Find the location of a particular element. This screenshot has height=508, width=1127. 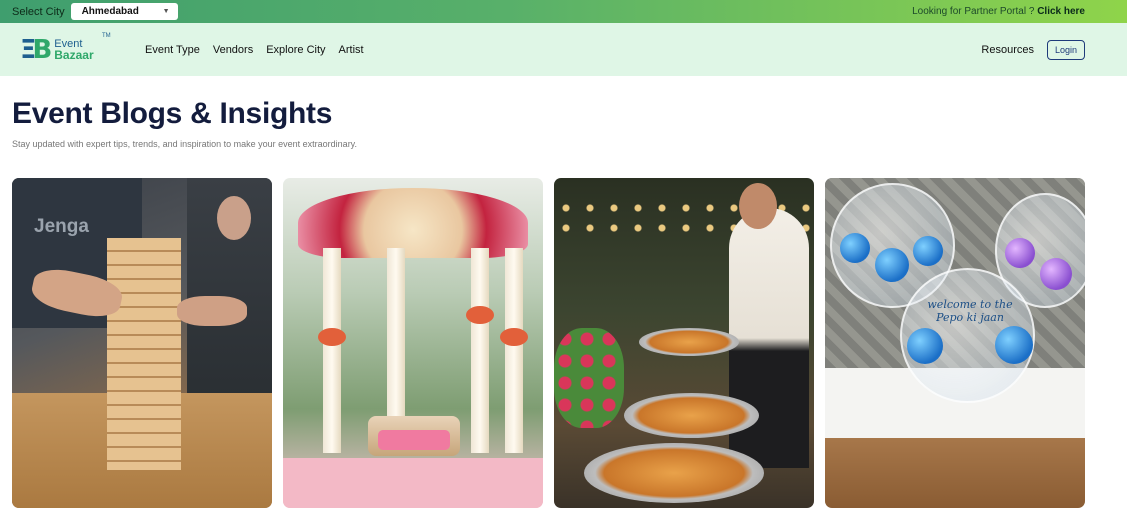

nav-right: Resources Login is located at coordinates (1033, 49).